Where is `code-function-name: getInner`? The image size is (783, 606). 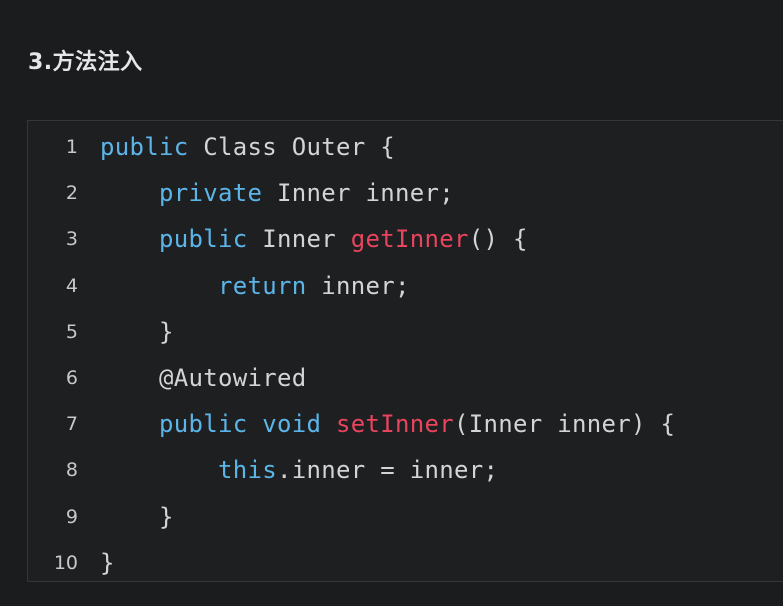 code-function-name: getInner is located at coordinates (409, 239).